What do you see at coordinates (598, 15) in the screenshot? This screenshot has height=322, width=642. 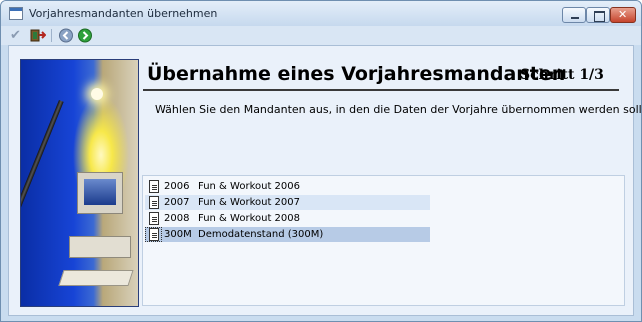 I see `maximize-button` at bounding box center [598, 15].